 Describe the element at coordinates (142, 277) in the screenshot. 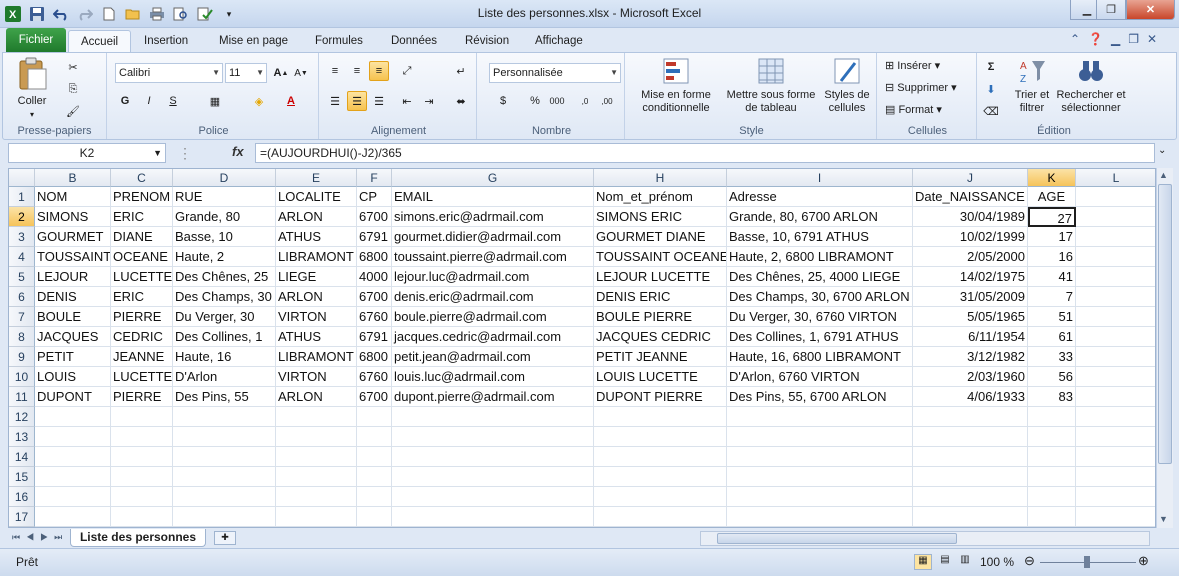

I see `data-cell: LUCETTE` at that location.